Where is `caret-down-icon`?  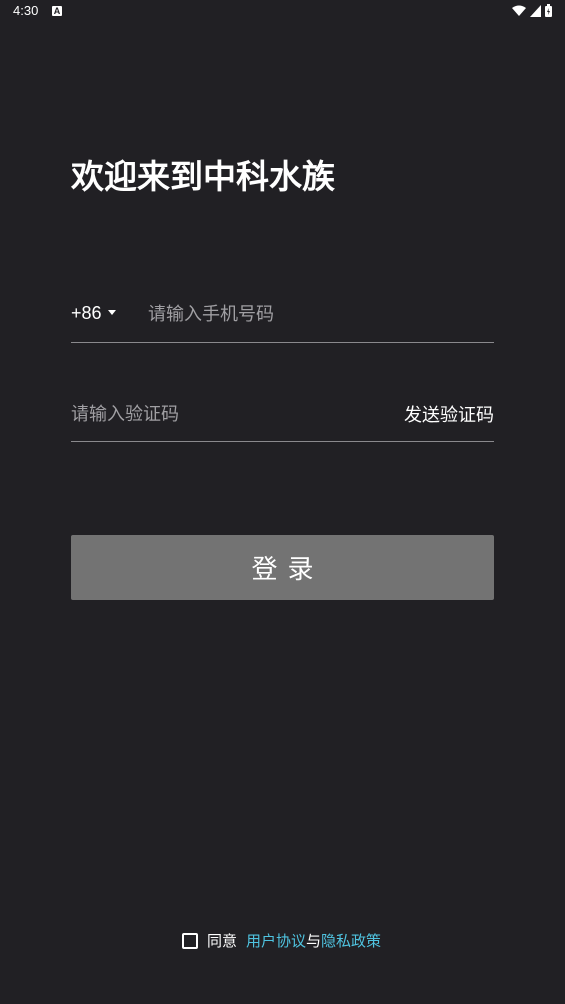 caret-down-icon is located at coordinates (111, 312).